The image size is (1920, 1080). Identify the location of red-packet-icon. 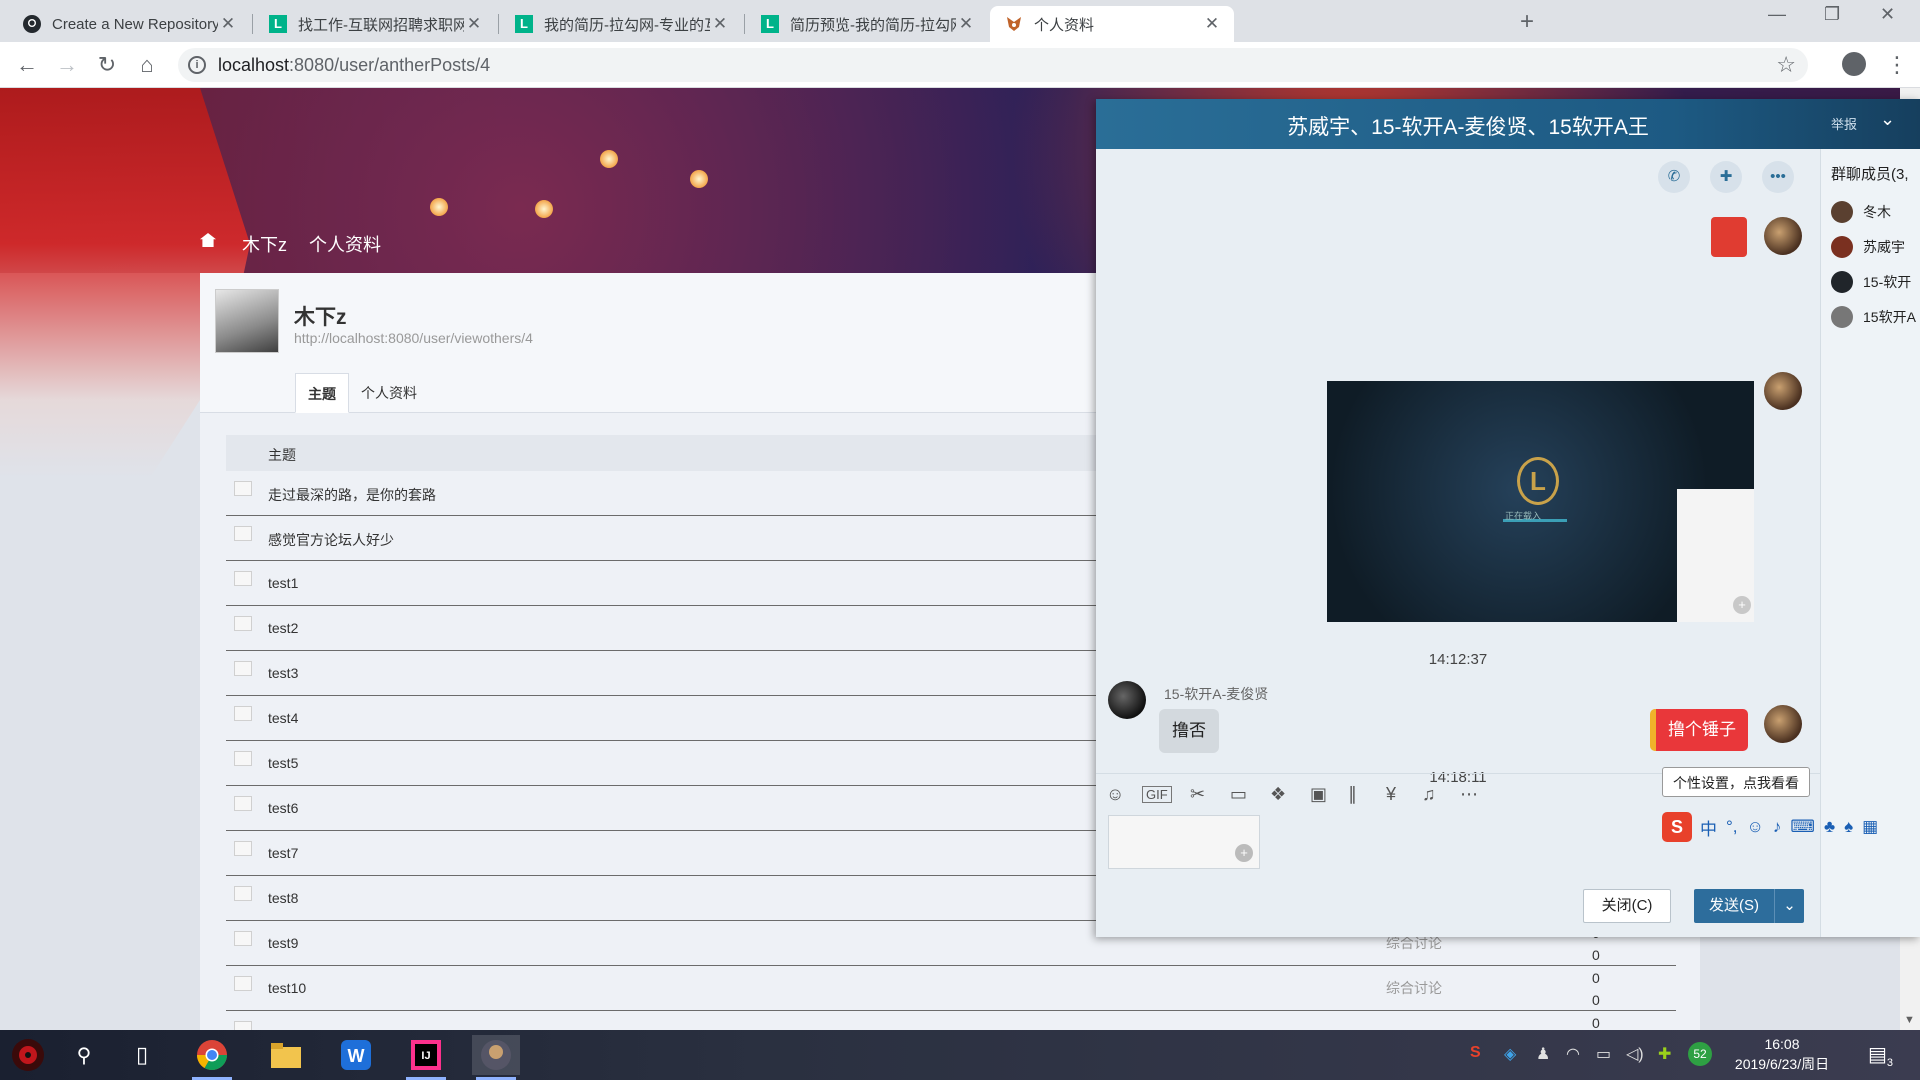
(1729, 237).